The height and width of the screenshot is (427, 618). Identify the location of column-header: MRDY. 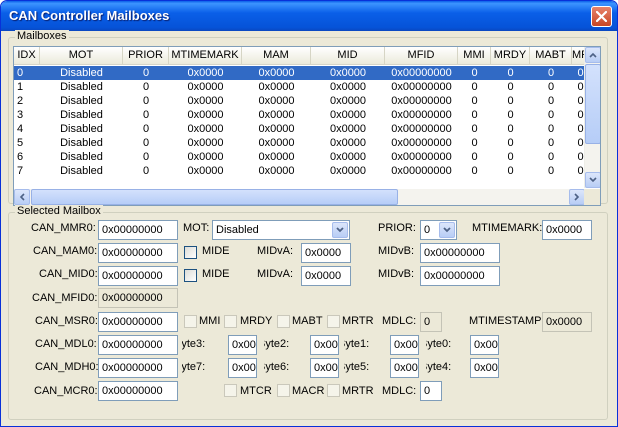
(510, 56).